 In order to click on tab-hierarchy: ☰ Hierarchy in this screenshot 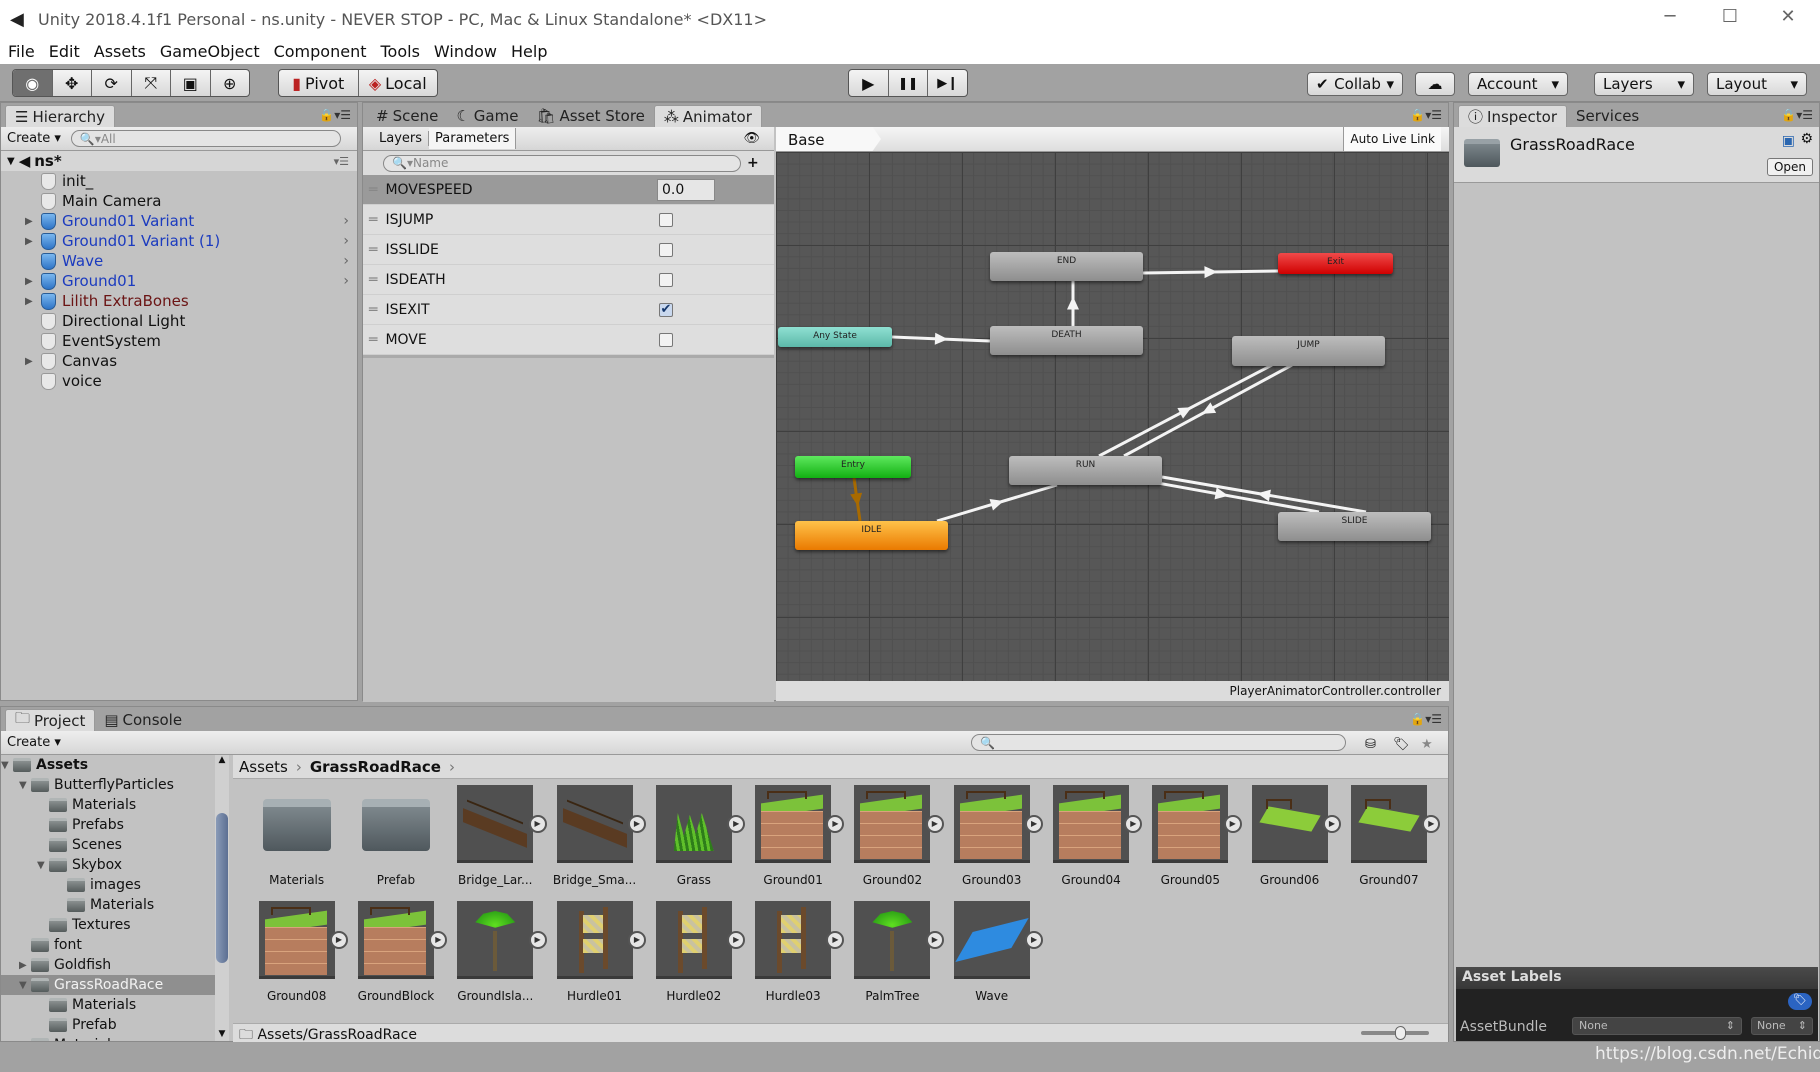, I will do `click(60, 116)`.